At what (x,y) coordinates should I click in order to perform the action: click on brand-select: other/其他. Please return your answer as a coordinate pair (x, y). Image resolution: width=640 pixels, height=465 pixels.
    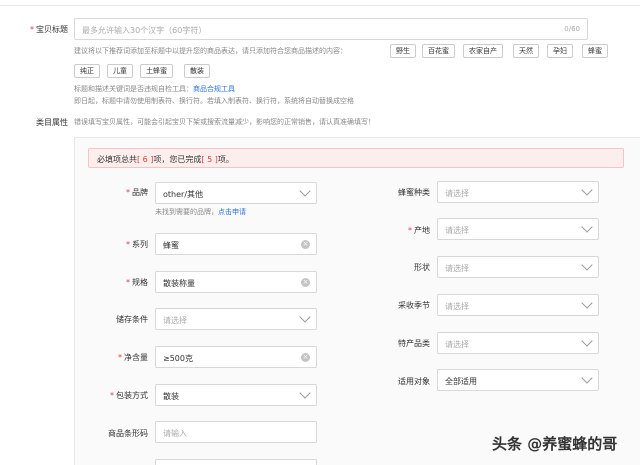
    Looking at the image, I should click on (236, 193).